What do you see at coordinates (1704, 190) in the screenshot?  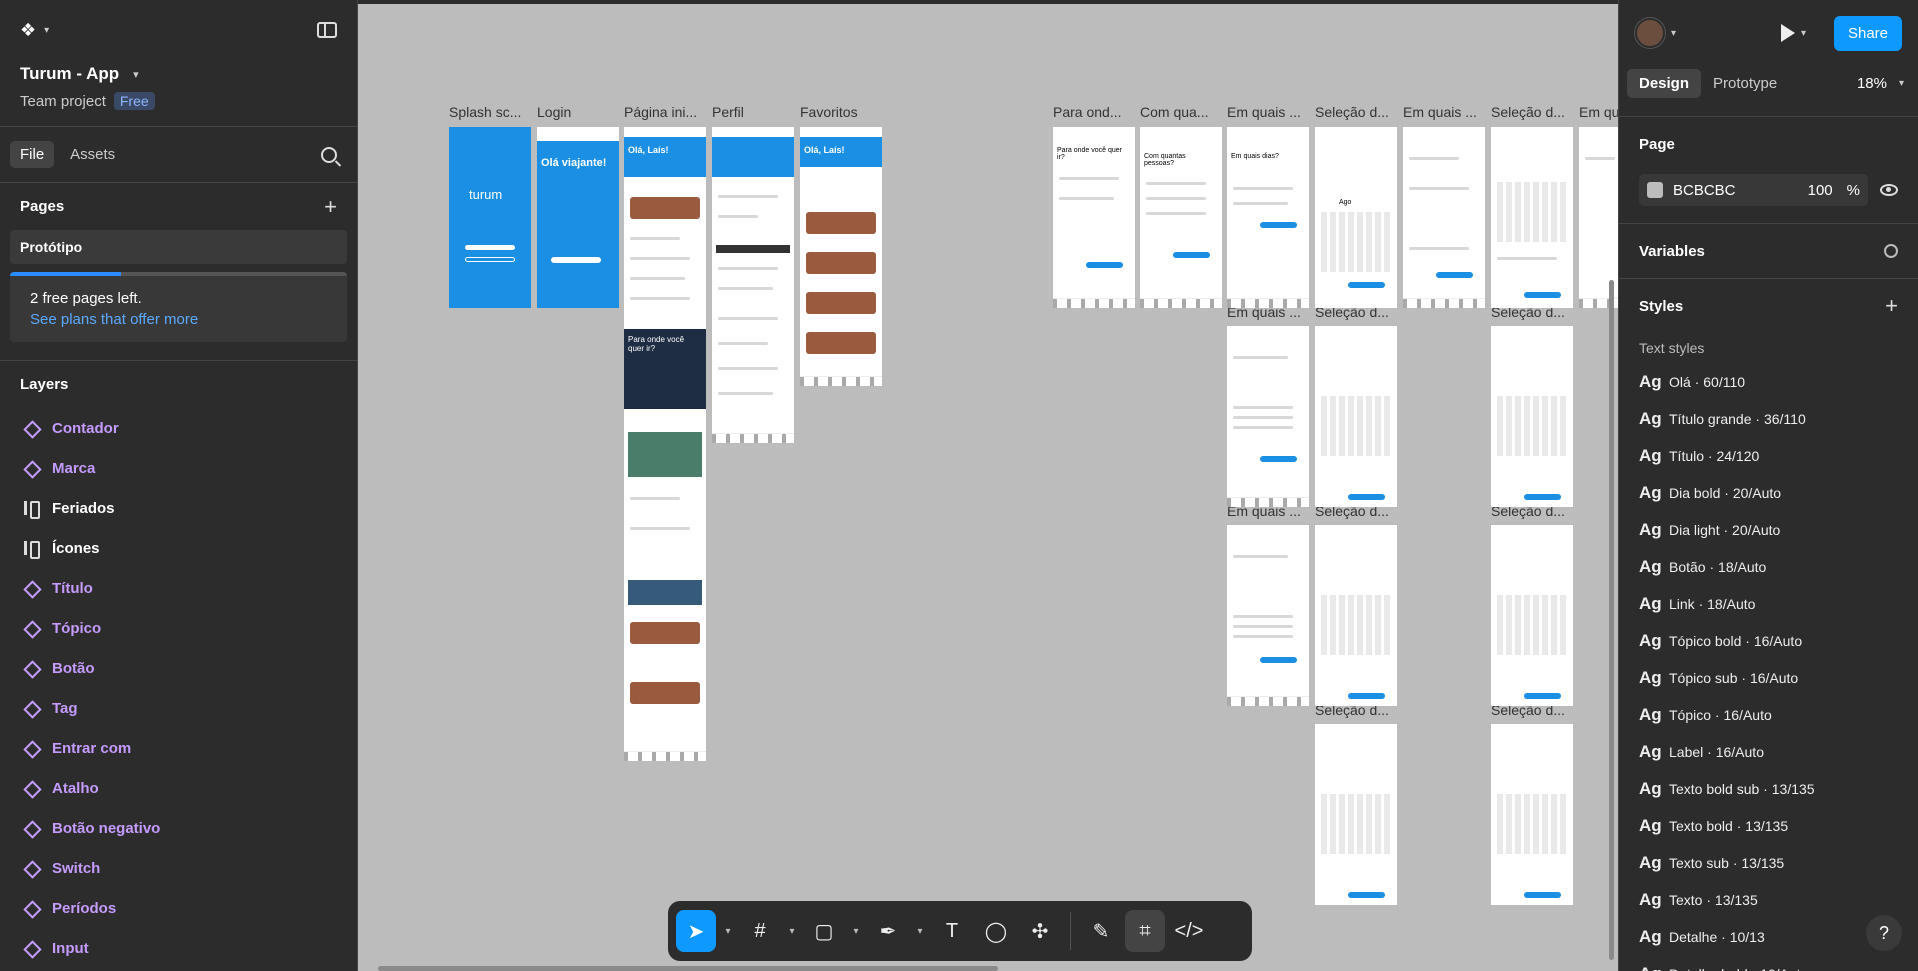 I see `page-color-value: BCBCBC` at bounding box center [1704, 190].